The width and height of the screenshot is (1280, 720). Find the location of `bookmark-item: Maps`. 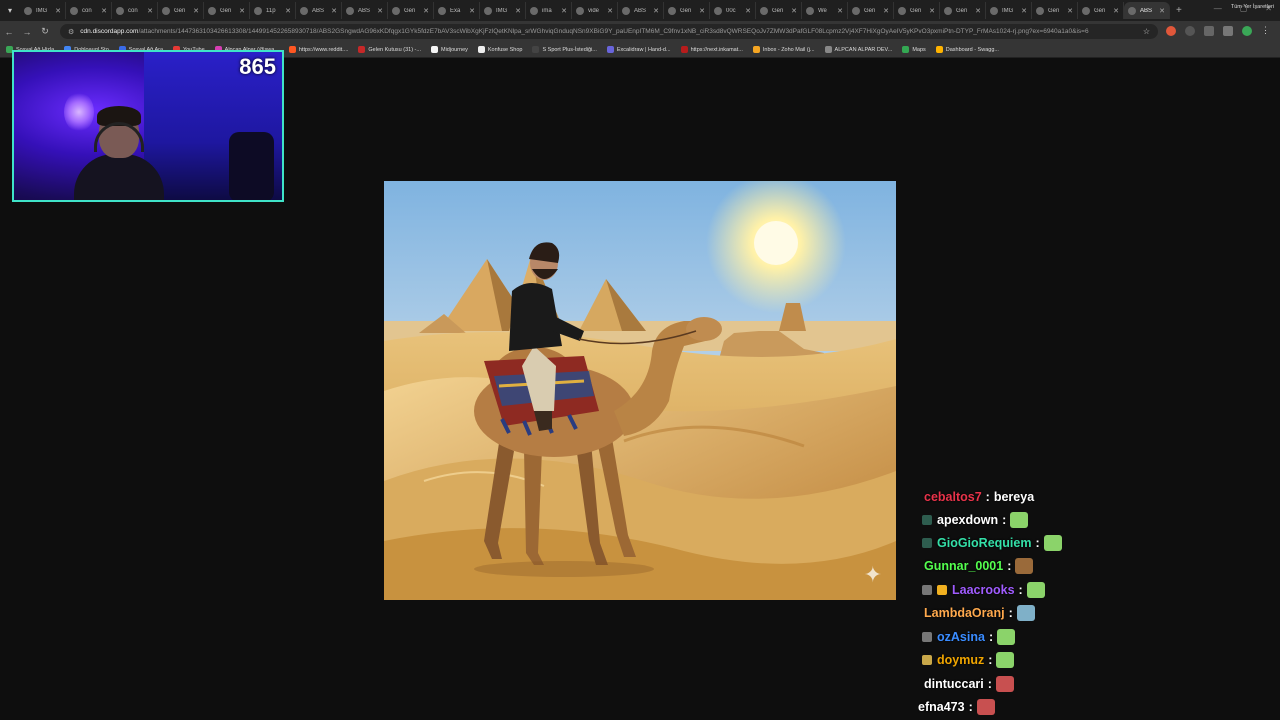

bookmark-item: Maps is located at coordinates (914, 49).